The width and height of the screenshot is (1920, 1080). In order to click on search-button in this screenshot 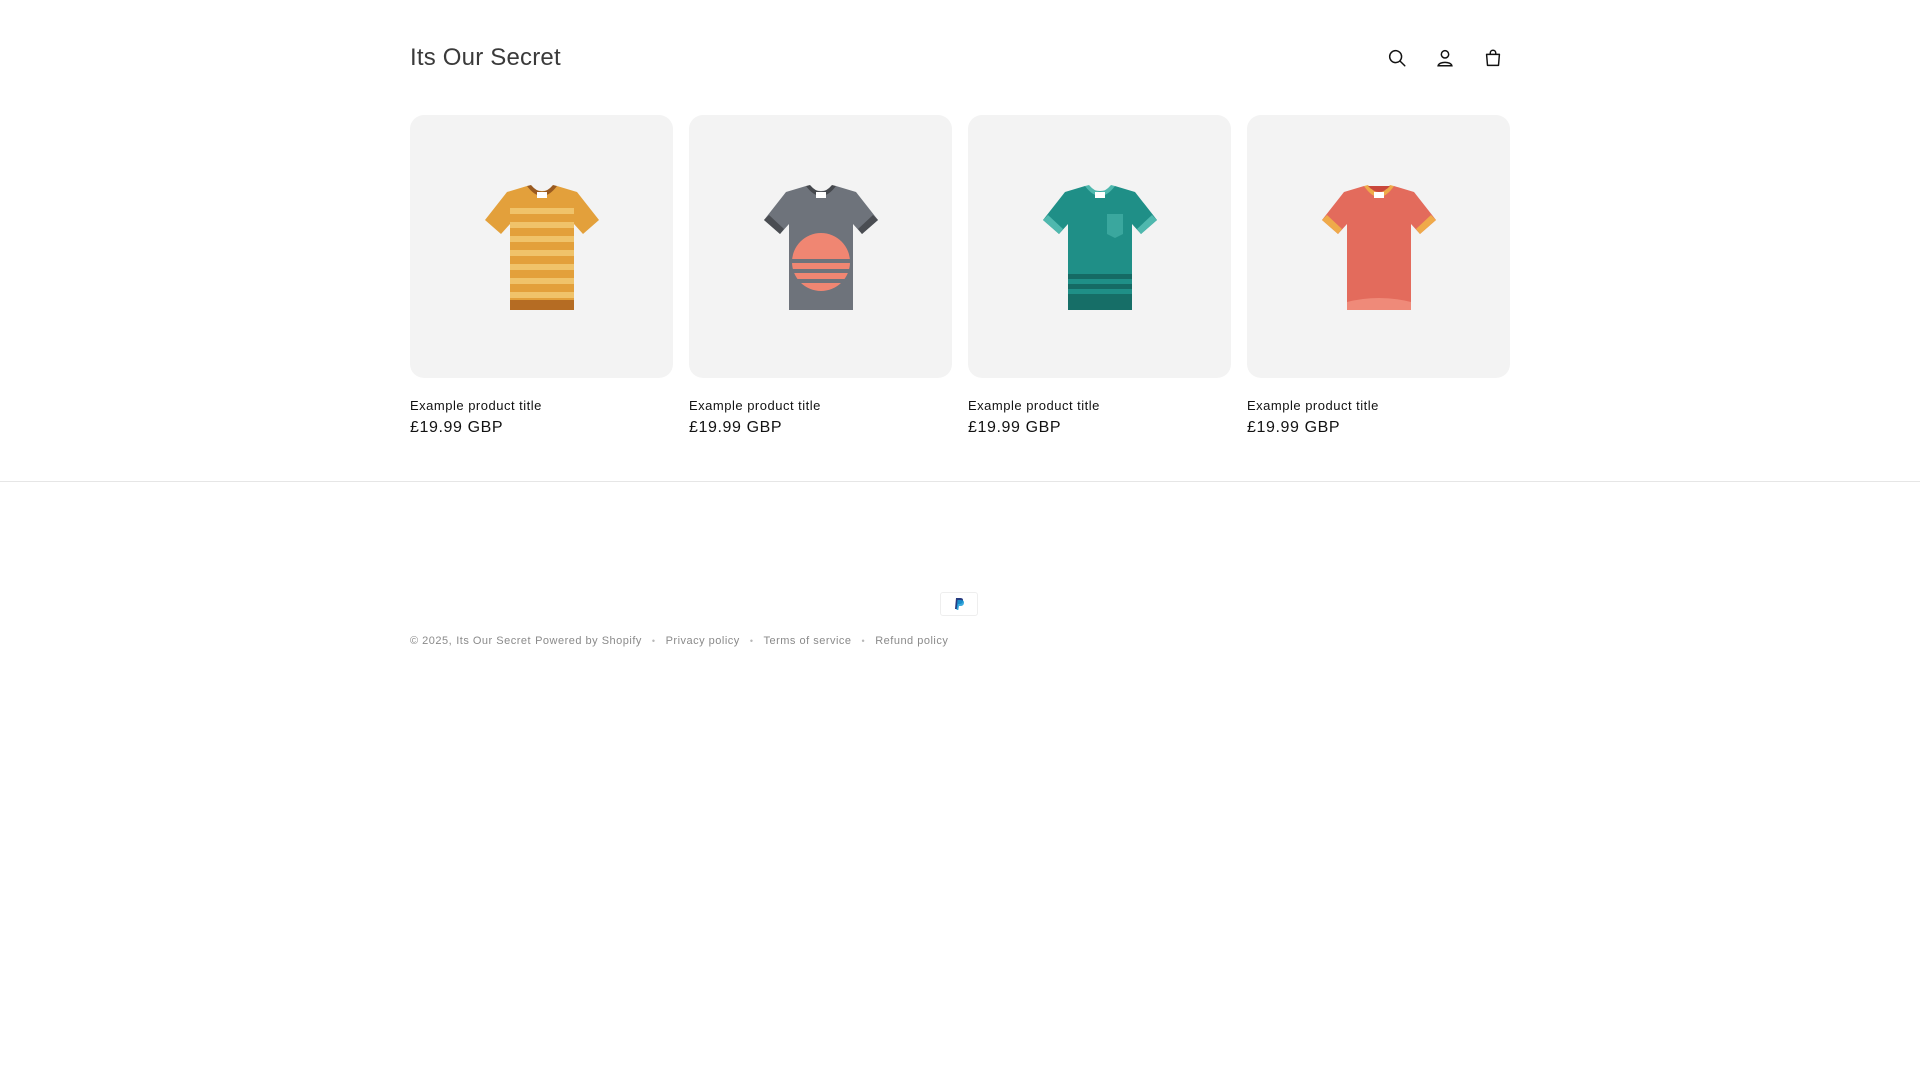, I will do `click(1397, 58)`.